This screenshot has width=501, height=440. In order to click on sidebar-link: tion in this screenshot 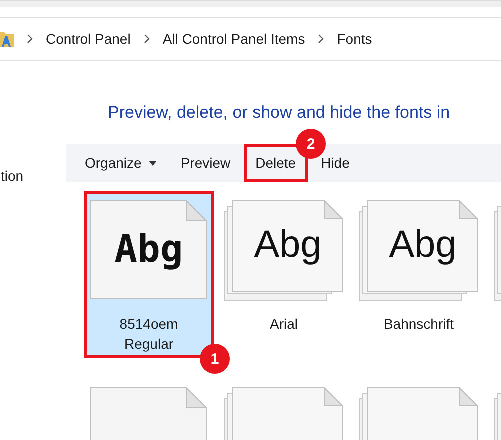, I will do `click(12, 176)`.